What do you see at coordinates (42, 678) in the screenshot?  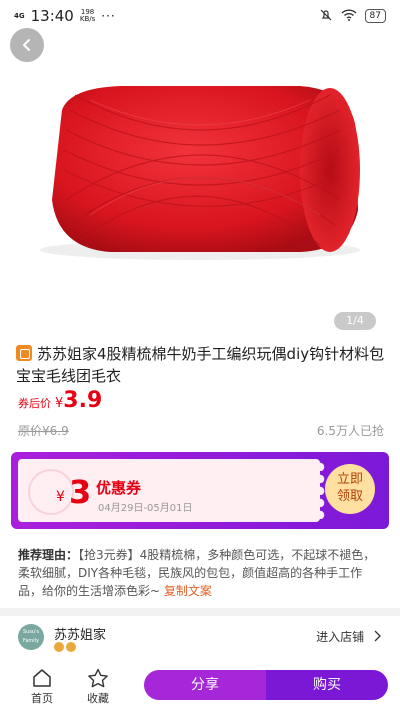 I see `home-icon` at bounding box center [42, 678].